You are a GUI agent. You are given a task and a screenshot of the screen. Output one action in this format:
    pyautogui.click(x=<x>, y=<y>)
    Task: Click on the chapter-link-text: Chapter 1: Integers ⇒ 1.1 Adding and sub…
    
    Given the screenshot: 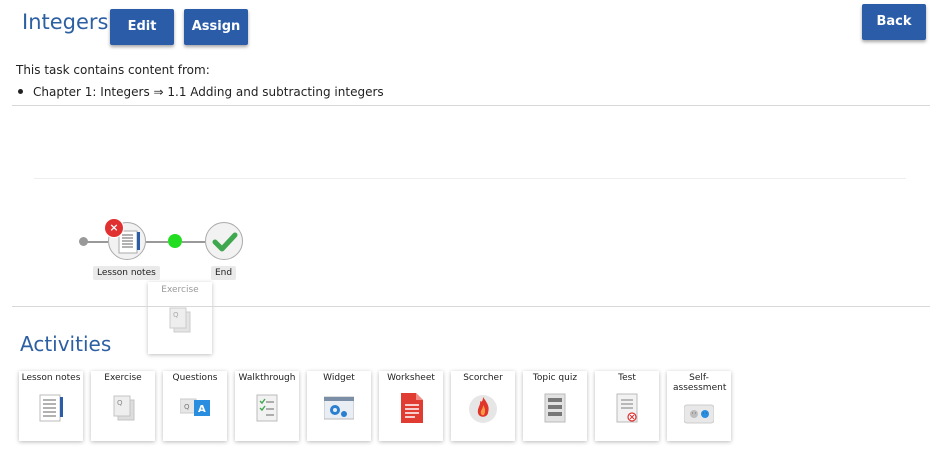 What is the action you would take?
    pyautogui.click(x=208, y=92)
    